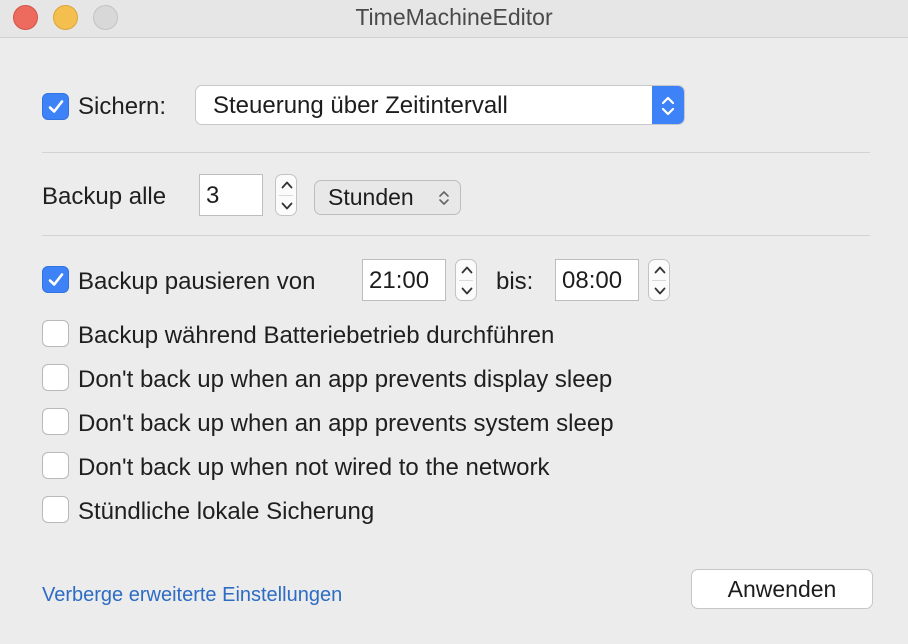 This screenshot has height=644, width=908. Describe the element at coordinates (122, 106) in the screenshot. I see `backup-label: Sichern:` at that location.